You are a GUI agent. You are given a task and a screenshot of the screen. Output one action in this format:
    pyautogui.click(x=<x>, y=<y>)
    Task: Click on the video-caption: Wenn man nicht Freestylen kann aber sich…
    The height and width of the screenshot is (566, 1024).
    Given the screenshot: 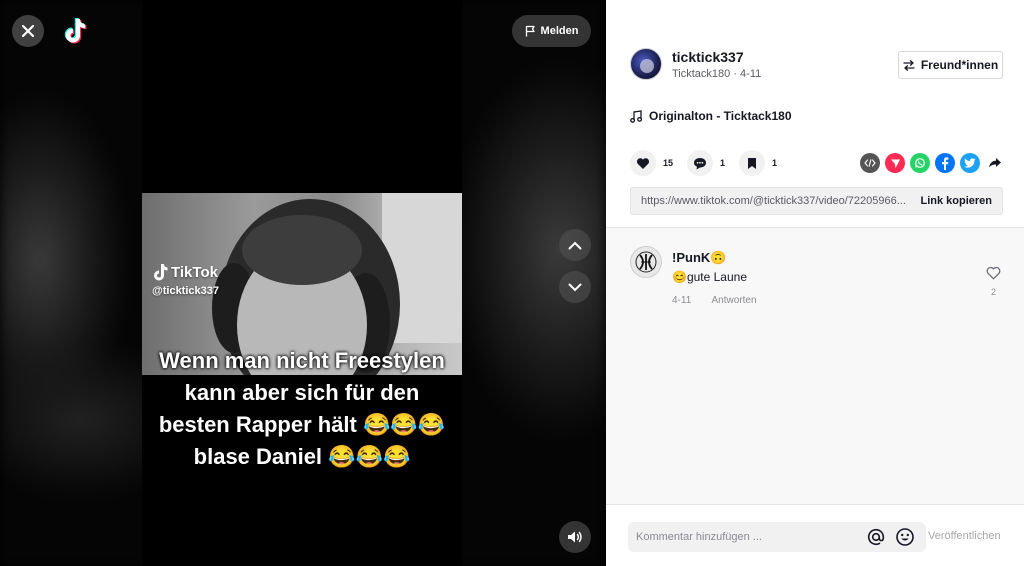 What is the action you would take?
    pyautogui.click(x=302, y=409)
    